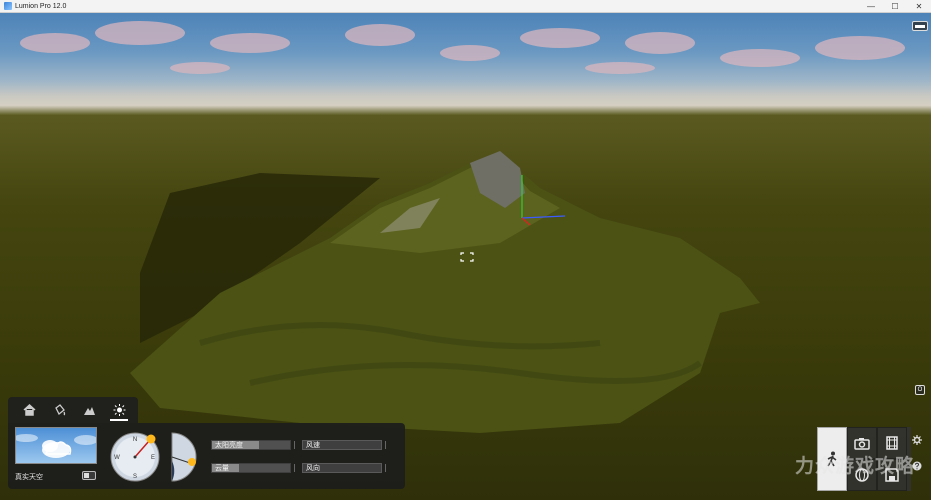 This screenshot has width=931, height=500. I want to click on lumion-app-icon, so click(8, 6).